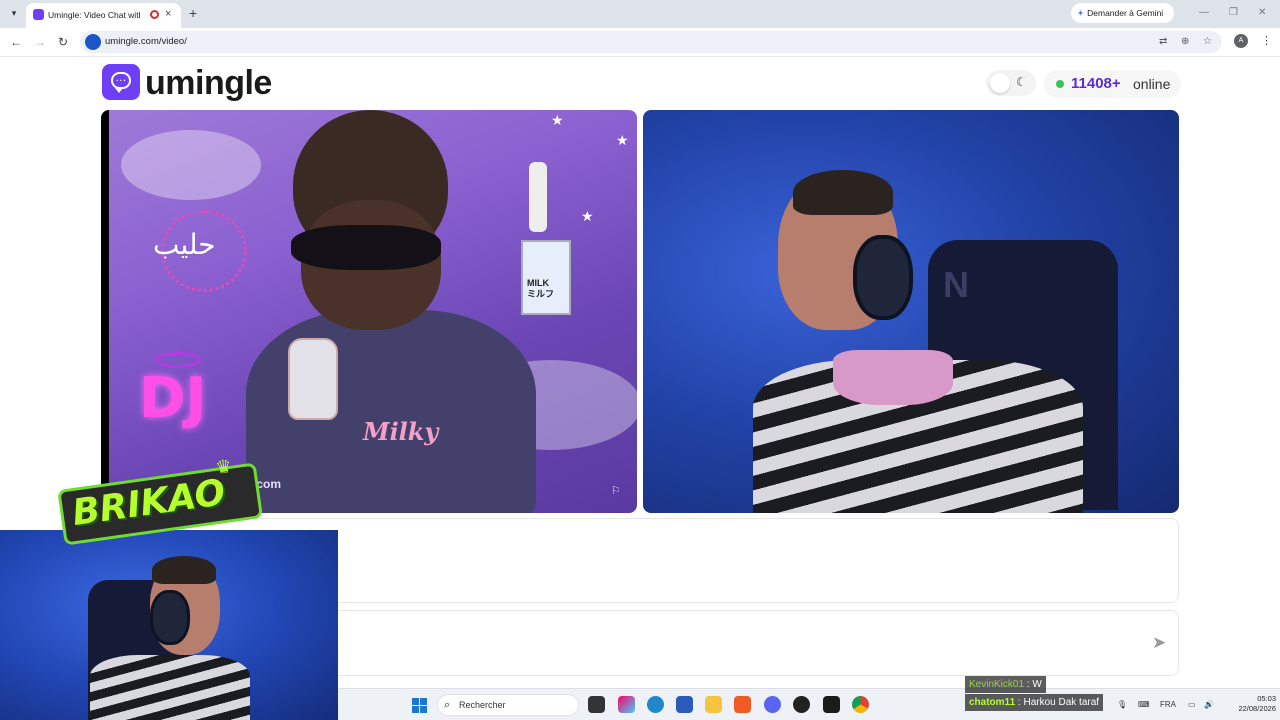 The width and height of the screenshot is (1280, 720). Describe the element at coordinates (1125, 13) in the screenshot. I see `gemini-label: Demander à Gemini` at that location.